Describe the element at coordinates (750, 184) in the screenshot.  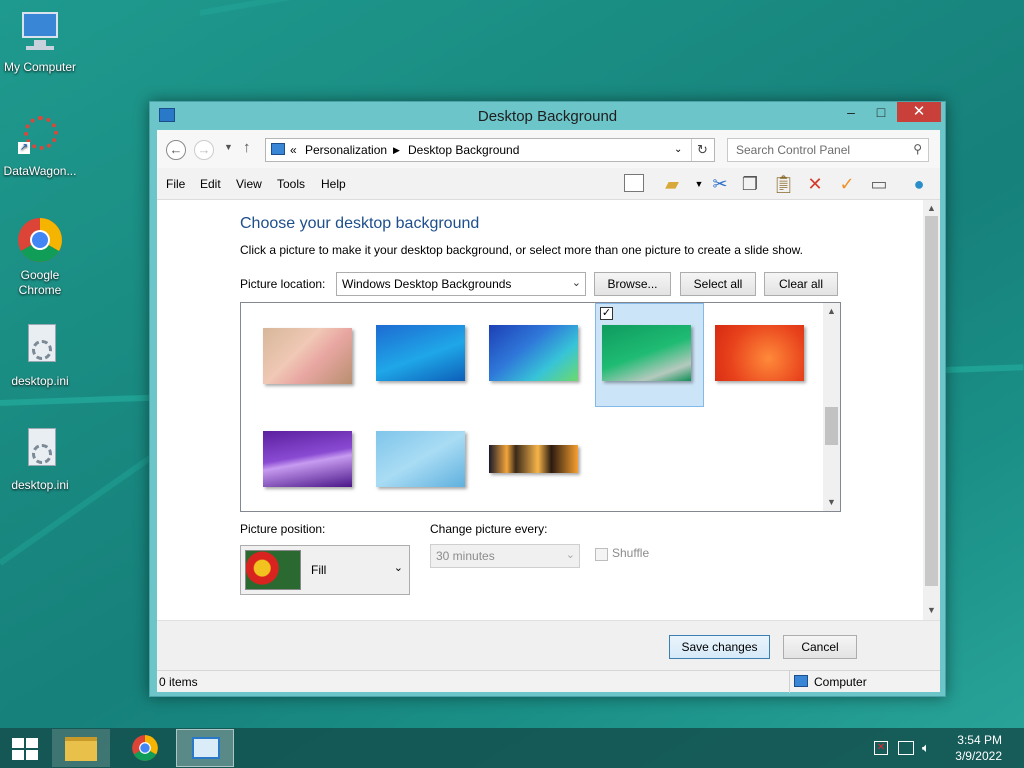
I see `copy-icon: ❐` at that location.